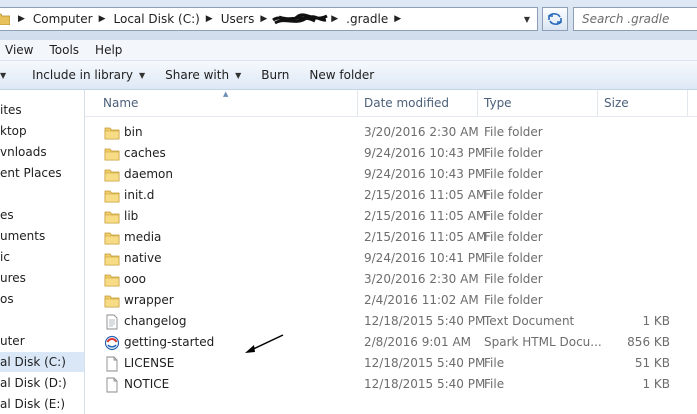 This screenshot has height=414, width=697. I want to click on nav-item-desktop: ktop, so click(13, 131).